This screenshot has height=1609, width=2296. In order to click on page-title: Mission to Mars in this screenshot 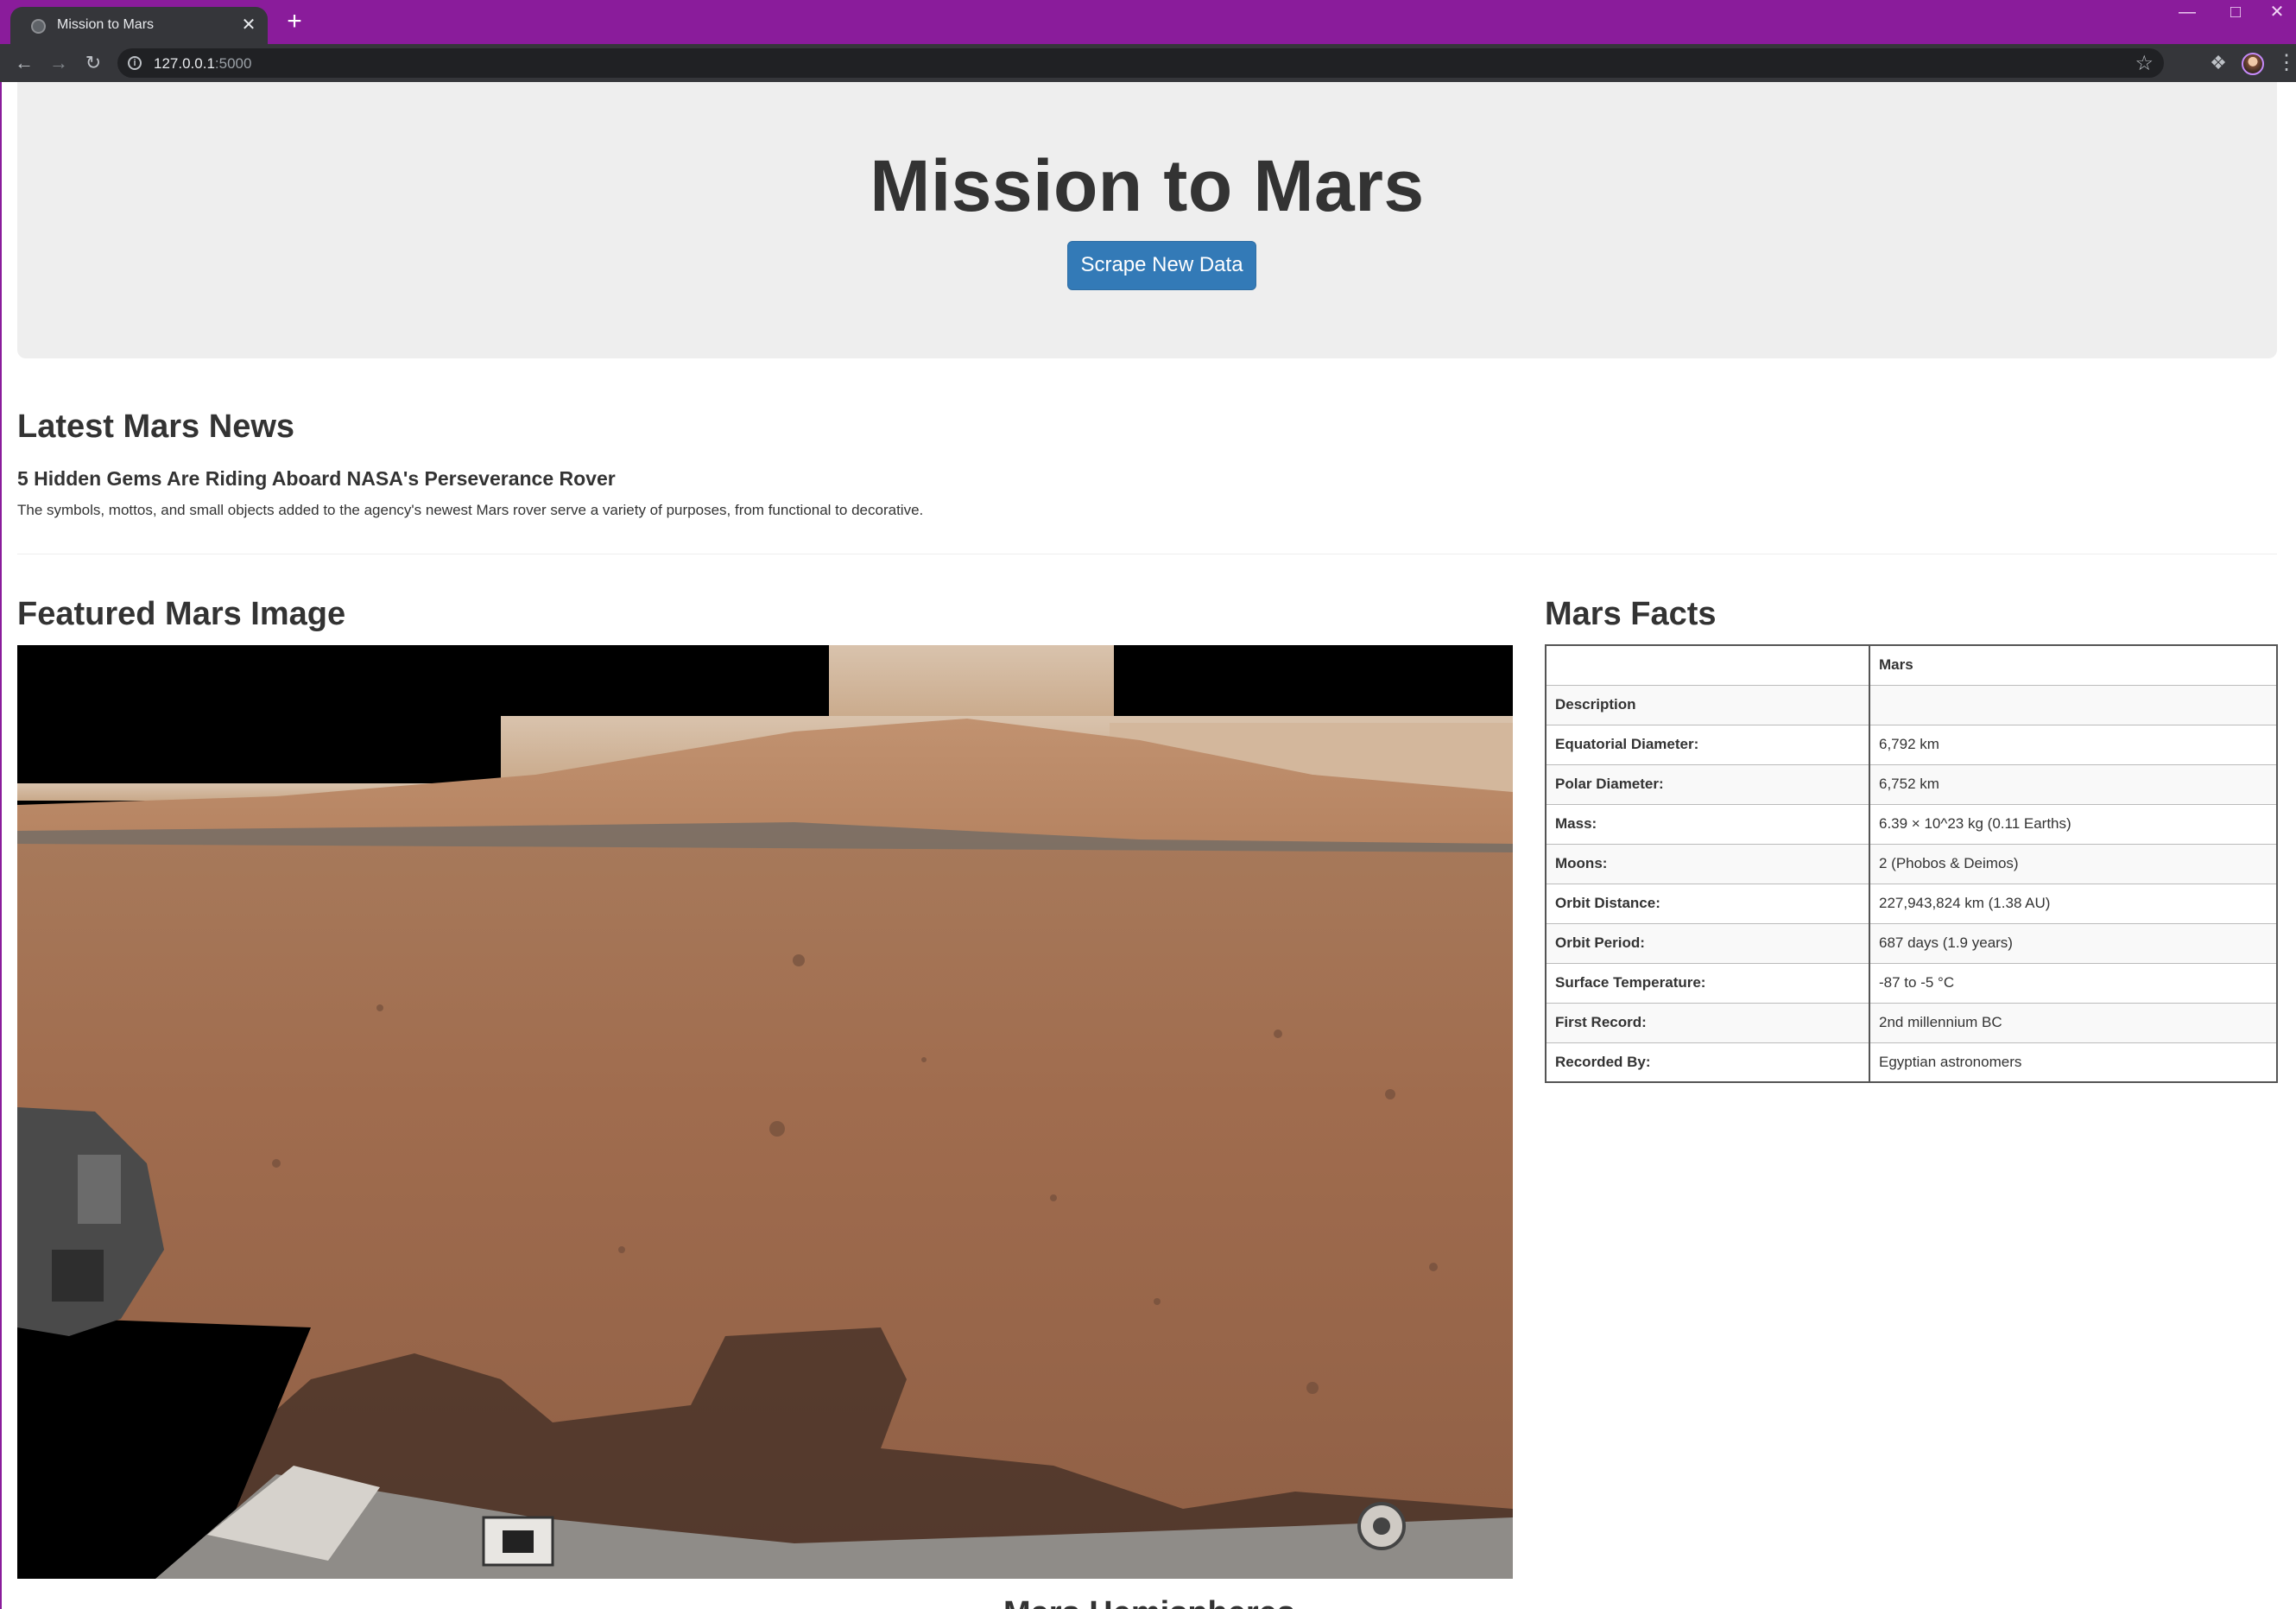, I will do `click(1147, 185)`.